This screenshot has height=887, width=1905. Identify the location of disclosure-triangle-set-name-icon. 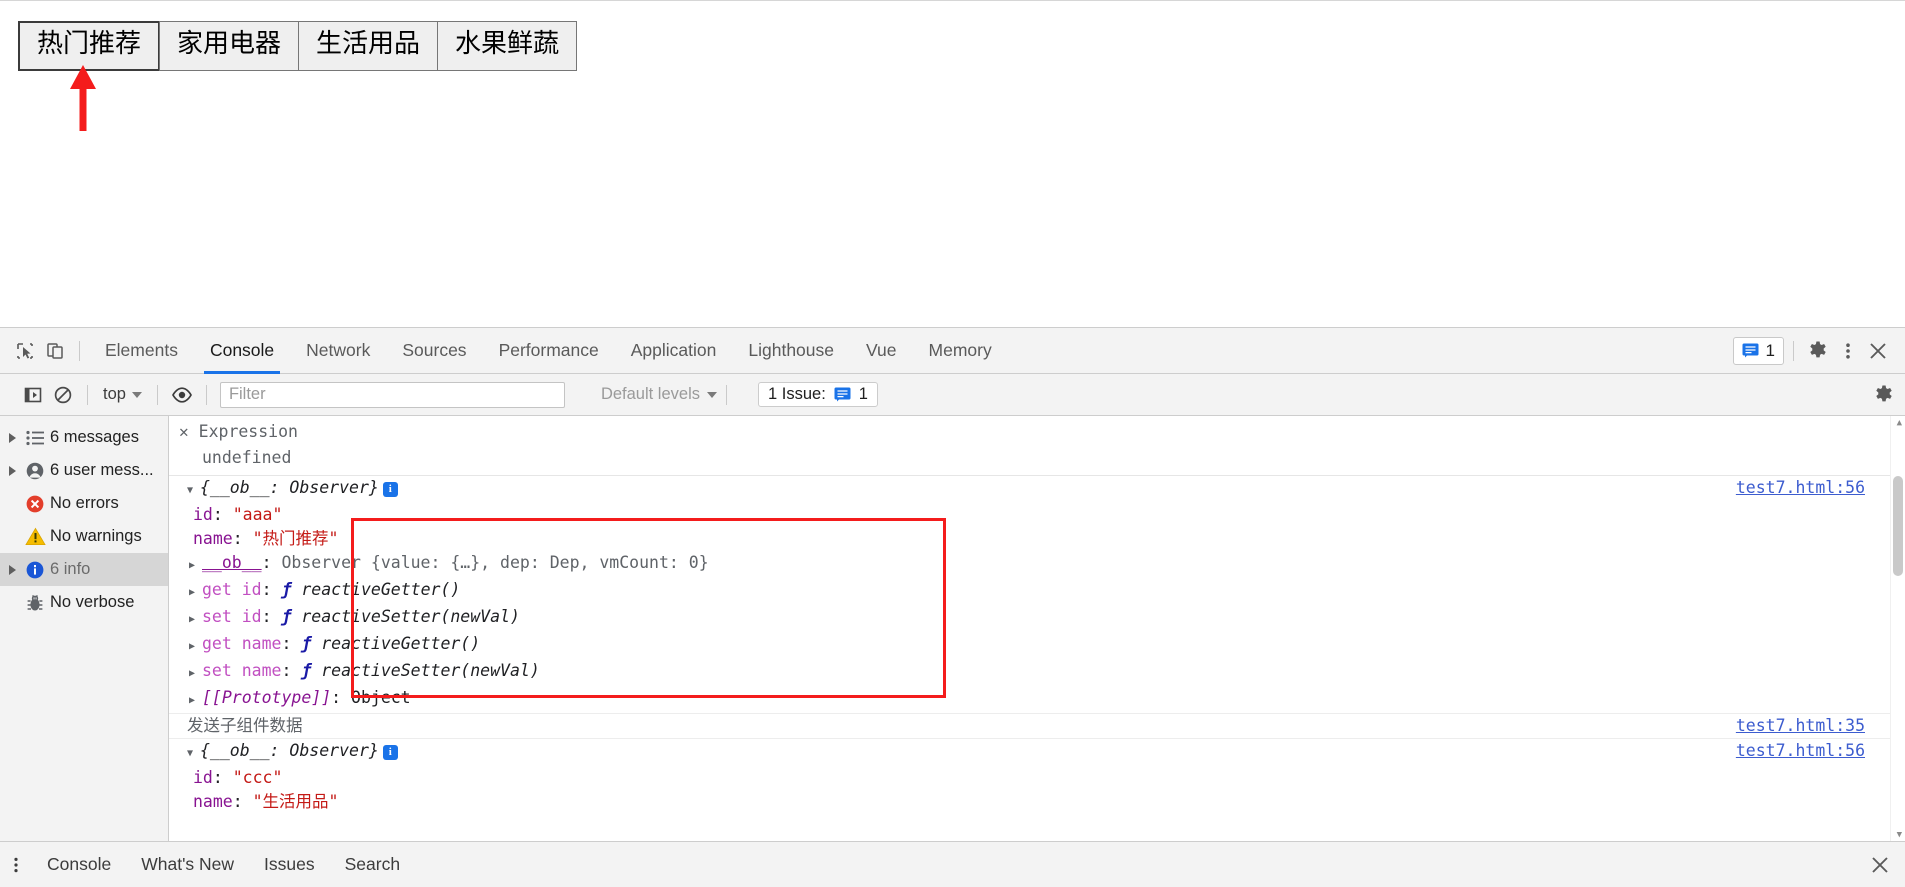
(195, 672).